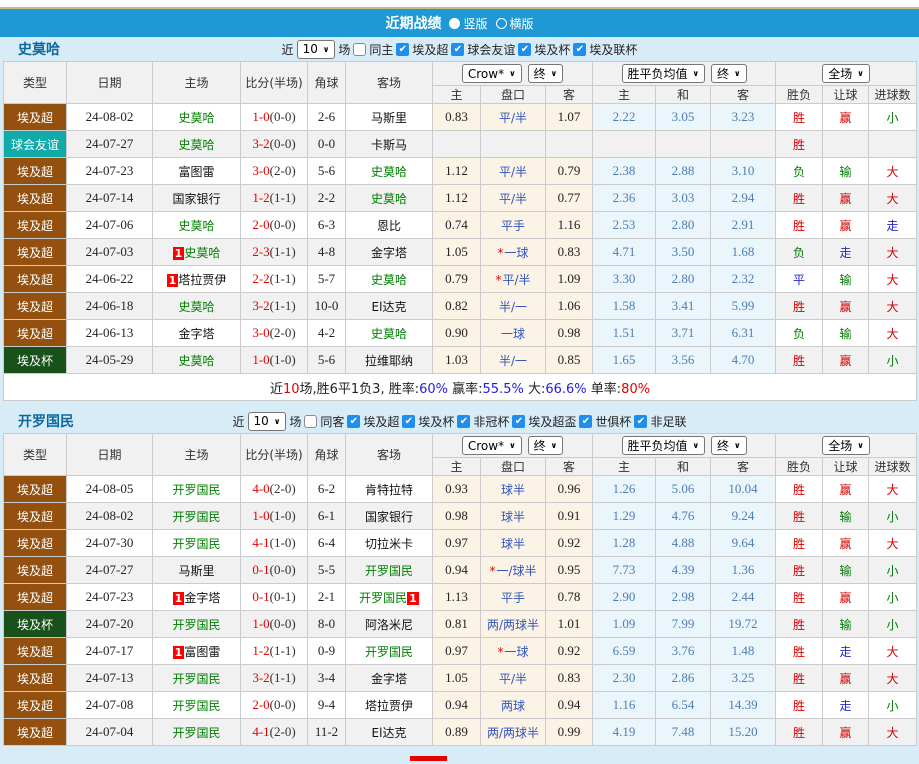 This screenshot has height=764, width=919. Describe the element at coordinates (743, 516) in the screenshot. I see `mean-lose: 9.24` at that location.